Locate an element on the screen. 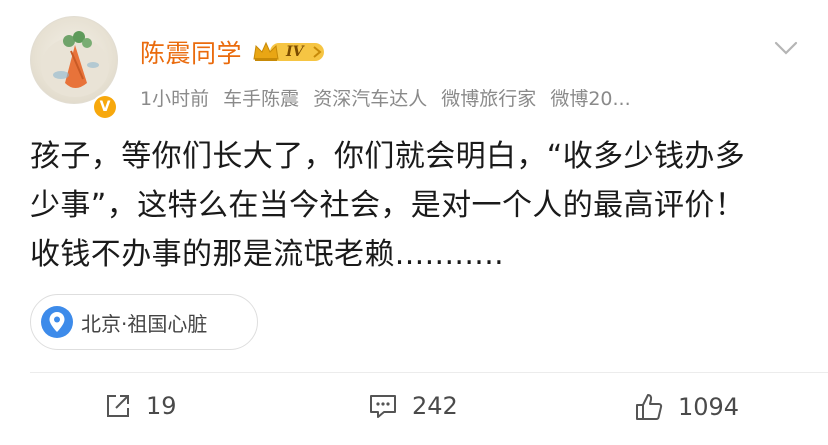  like-icon is located at coordinates (649, 407).